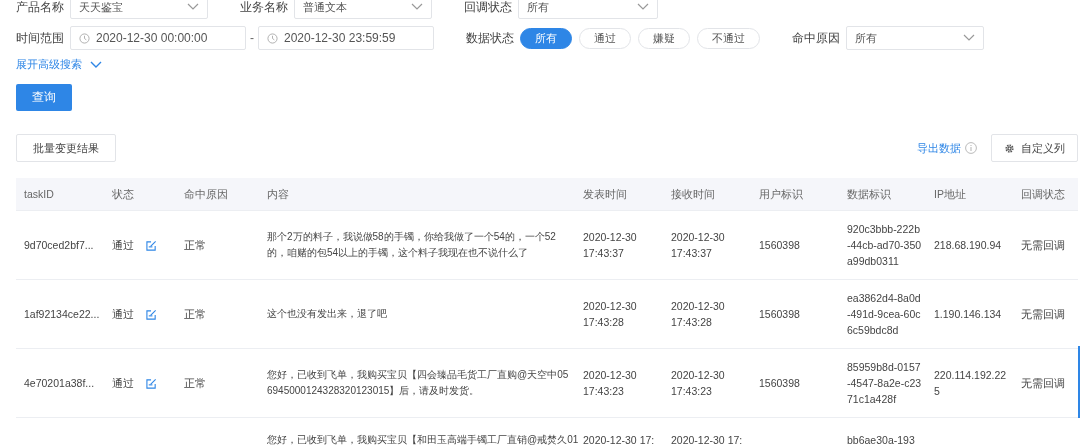 This screenshot has height=447, width=1080. I want to click on field-label: 时间范围, so click(40, 38).